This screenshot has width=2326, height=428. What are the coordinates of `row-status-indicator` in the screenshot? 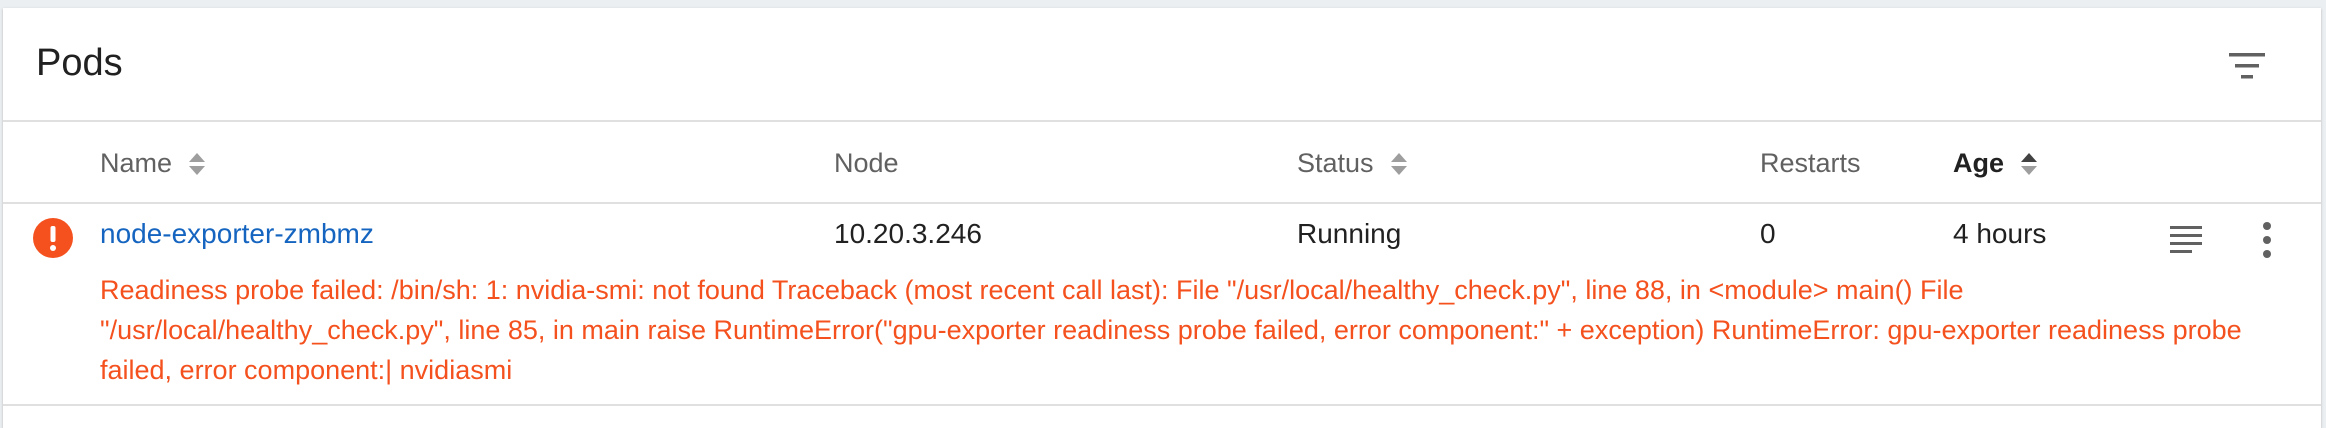 It's located at (53, 241).